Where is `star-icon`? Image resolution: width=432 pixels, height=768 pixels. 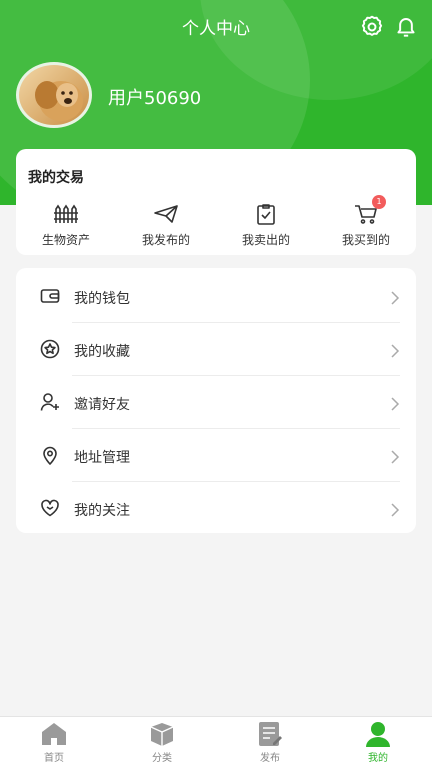 star-icon is located at coordinates (50, 349).